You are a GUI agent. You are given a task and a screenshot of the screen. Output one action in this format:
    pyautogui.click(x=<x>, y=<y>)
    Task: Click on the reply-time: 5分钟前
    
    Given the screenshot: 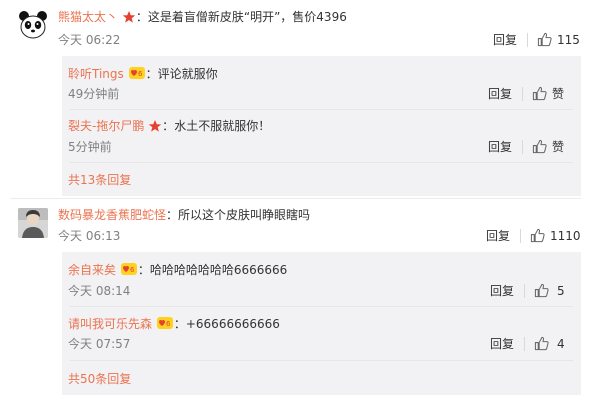 What is the action you would take?
    pyautogui.click(x=90, y=147)
    